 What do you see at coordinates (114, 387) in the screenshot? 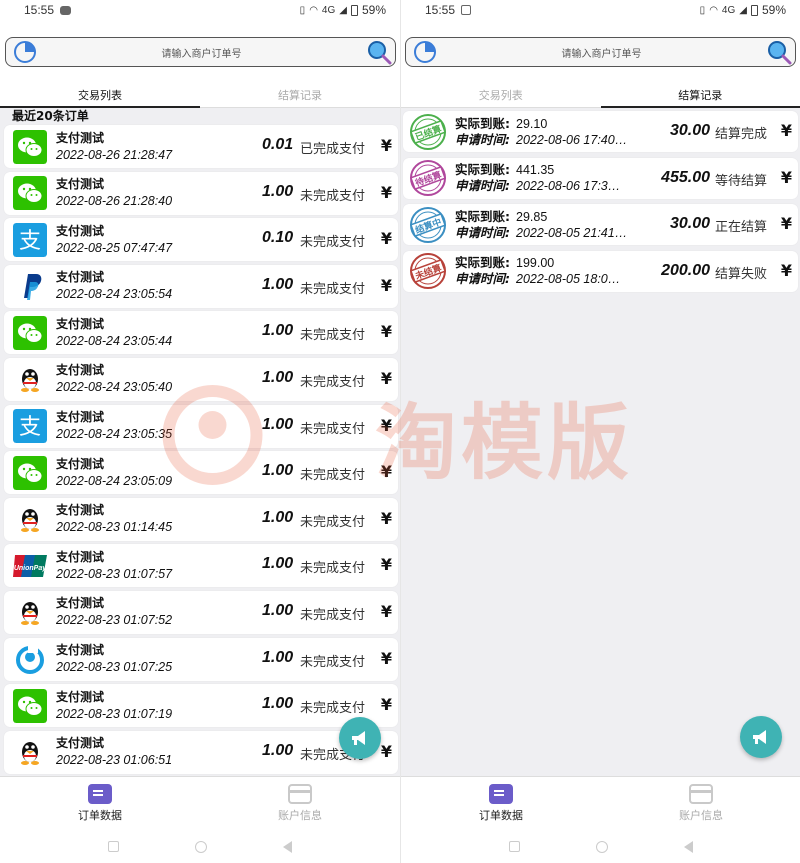
I see `order-time: 2022-08-24 23:05:40` at bounding box center [114, 387].